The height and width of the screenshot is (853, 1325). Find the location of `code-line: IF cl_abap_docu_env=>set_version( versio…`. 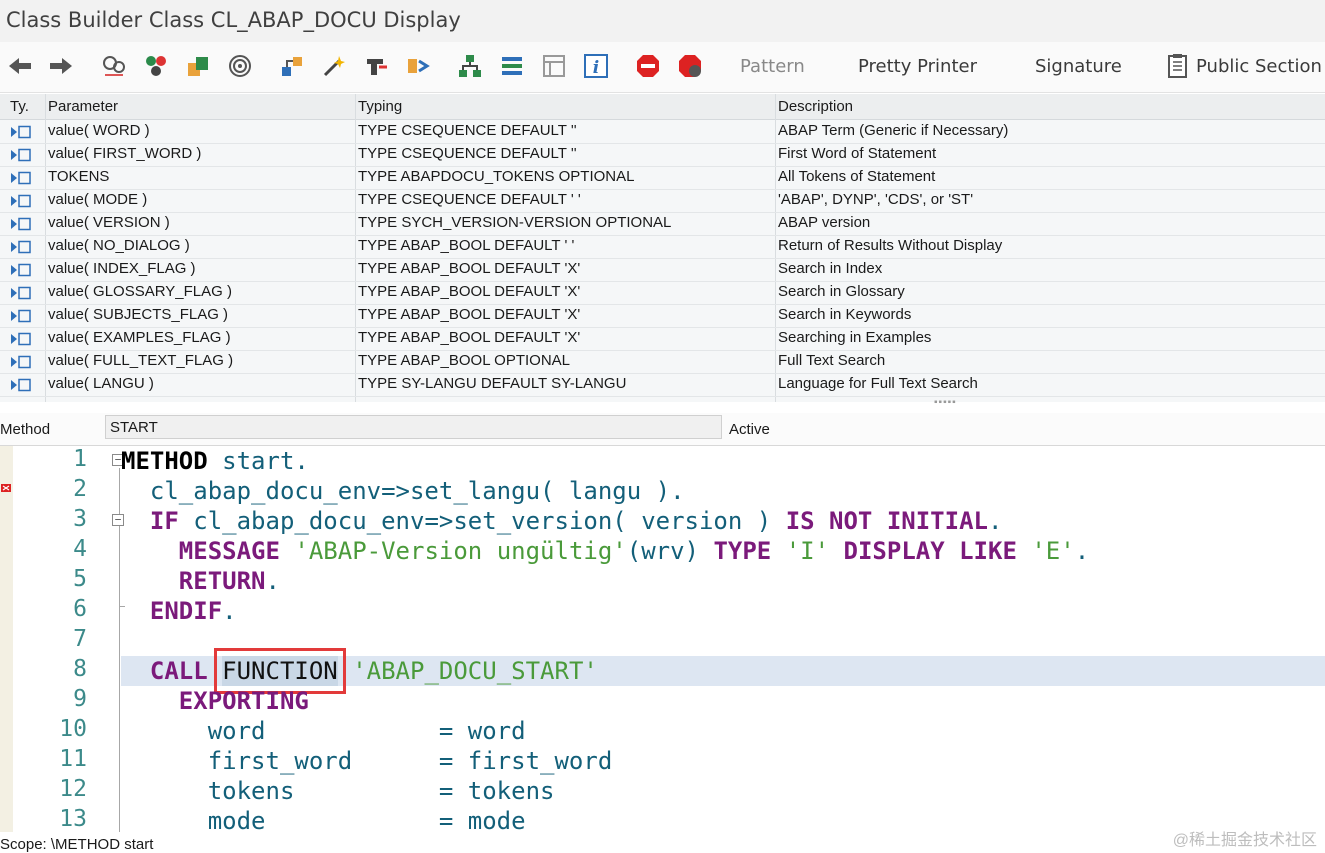

code-line: IF cl_abap_docu_env=>set_version( versio… is located at coordinates (723, 521).